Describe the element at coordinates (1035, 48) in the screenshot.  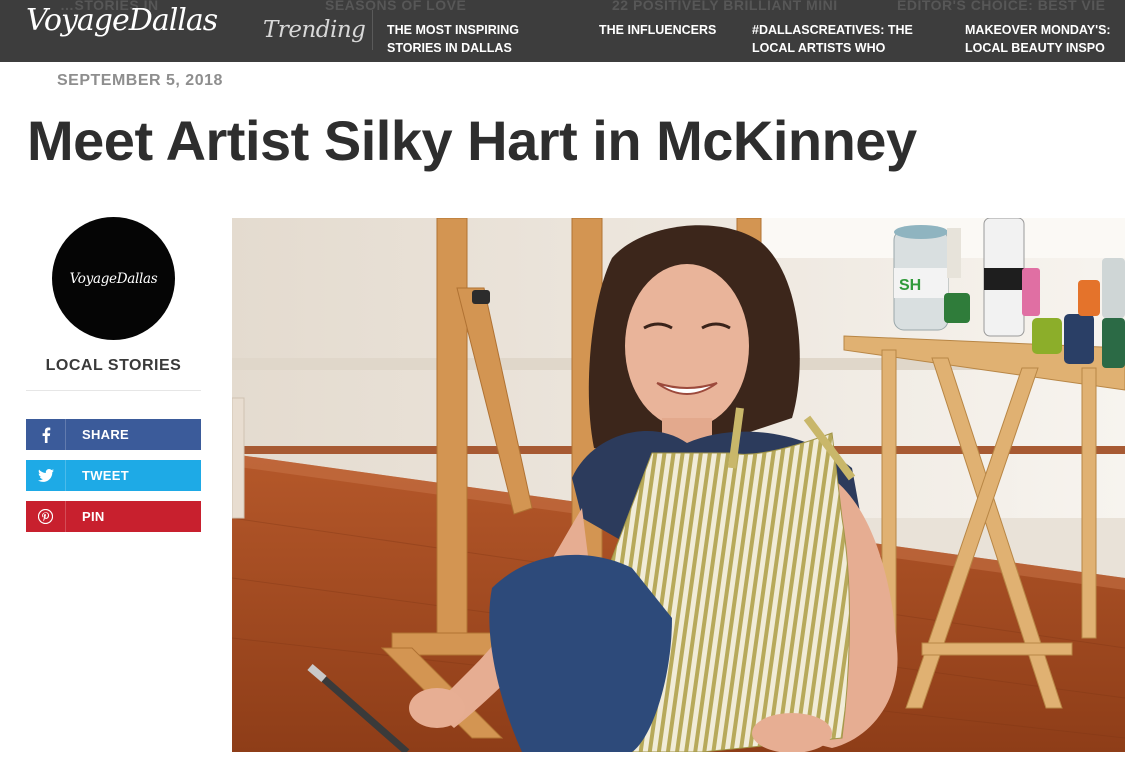
I see `nav-link-label-line2: LOCAL BEAUTY INSPO` at that location.